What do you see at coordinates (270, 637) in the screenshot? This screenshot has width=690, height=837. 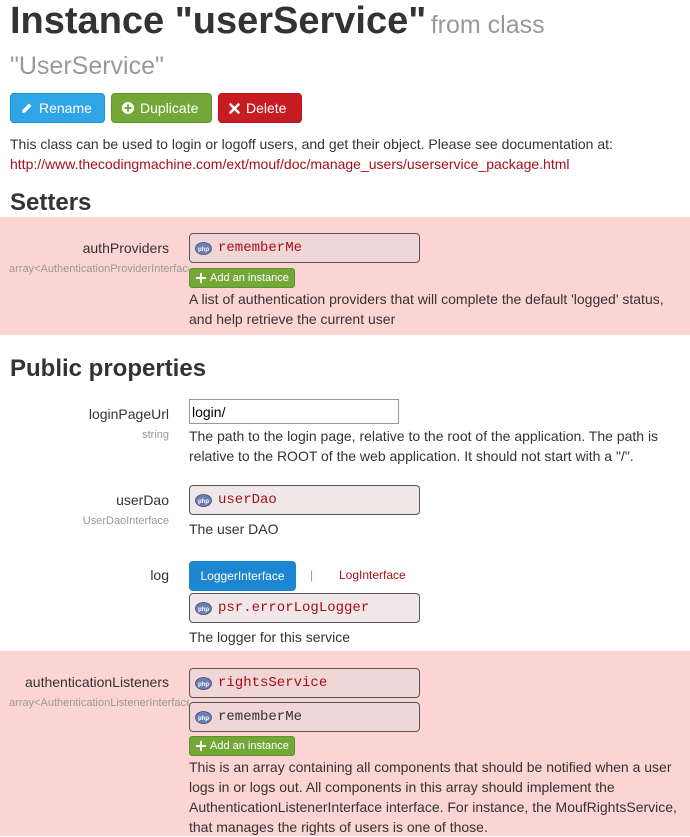 I see `log-doc: The logger for this service` at bounding box center [270, 637].